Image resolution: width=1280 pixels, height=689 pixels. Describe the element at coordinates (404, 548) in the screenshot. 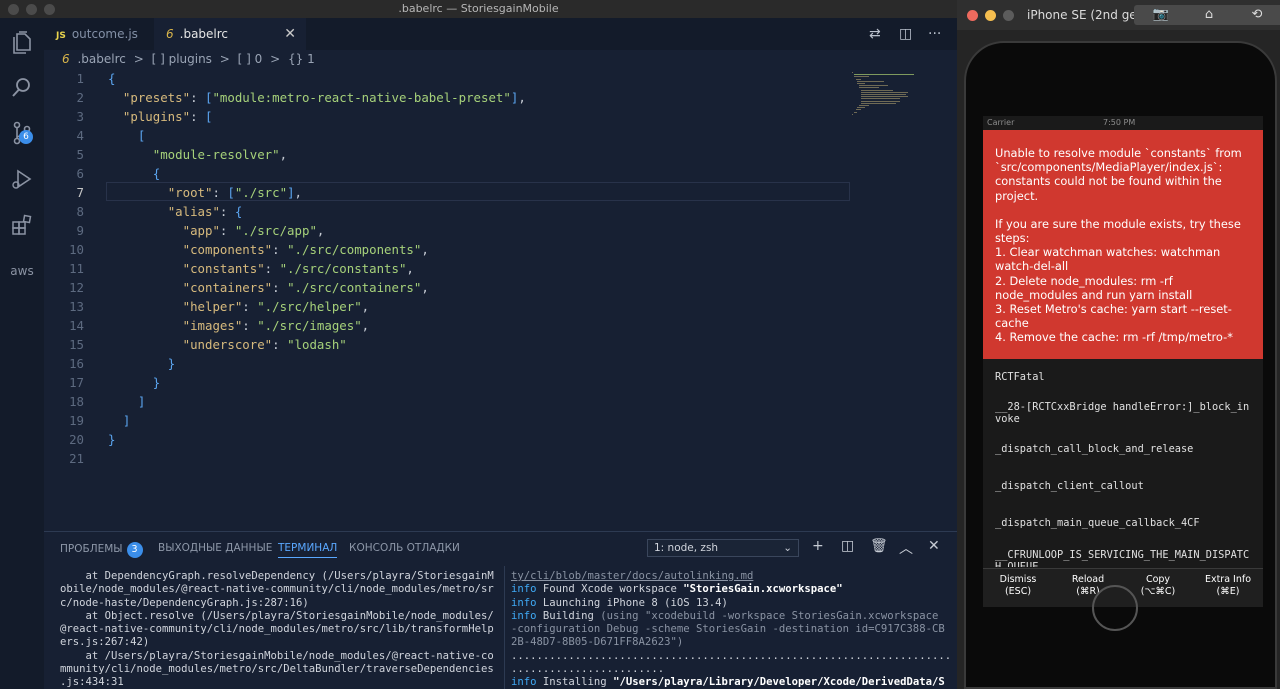

I see `tab-debug-console: КОНСОЛЬ ОТЛАДКИ` at that location.